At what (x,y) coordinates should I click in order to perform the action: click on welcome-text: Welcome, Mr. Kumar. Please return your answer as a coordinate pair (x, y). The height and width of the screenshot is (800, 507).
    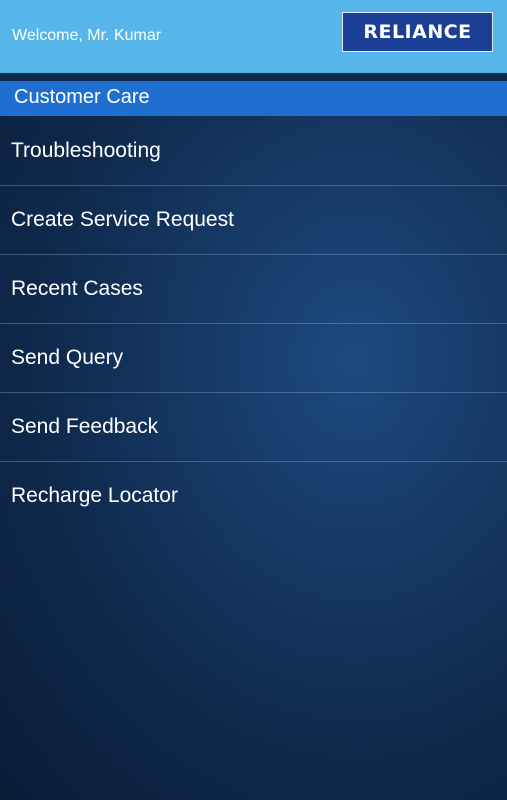
    Looking at the image, I should click on (87, 35).